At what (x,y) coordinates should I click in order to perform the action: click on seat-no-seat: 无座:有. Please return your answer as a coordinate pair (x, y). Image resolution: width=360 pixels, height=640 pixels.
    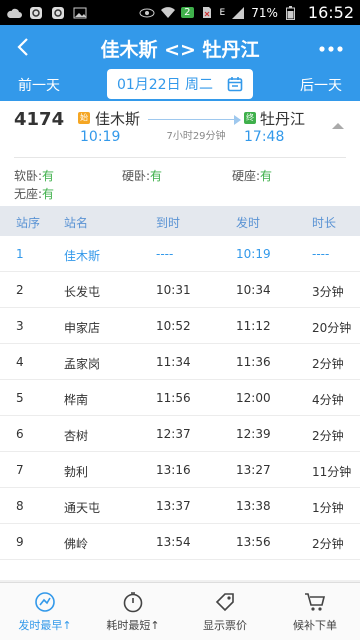
    Looking at the image, I should click on (34, 193).